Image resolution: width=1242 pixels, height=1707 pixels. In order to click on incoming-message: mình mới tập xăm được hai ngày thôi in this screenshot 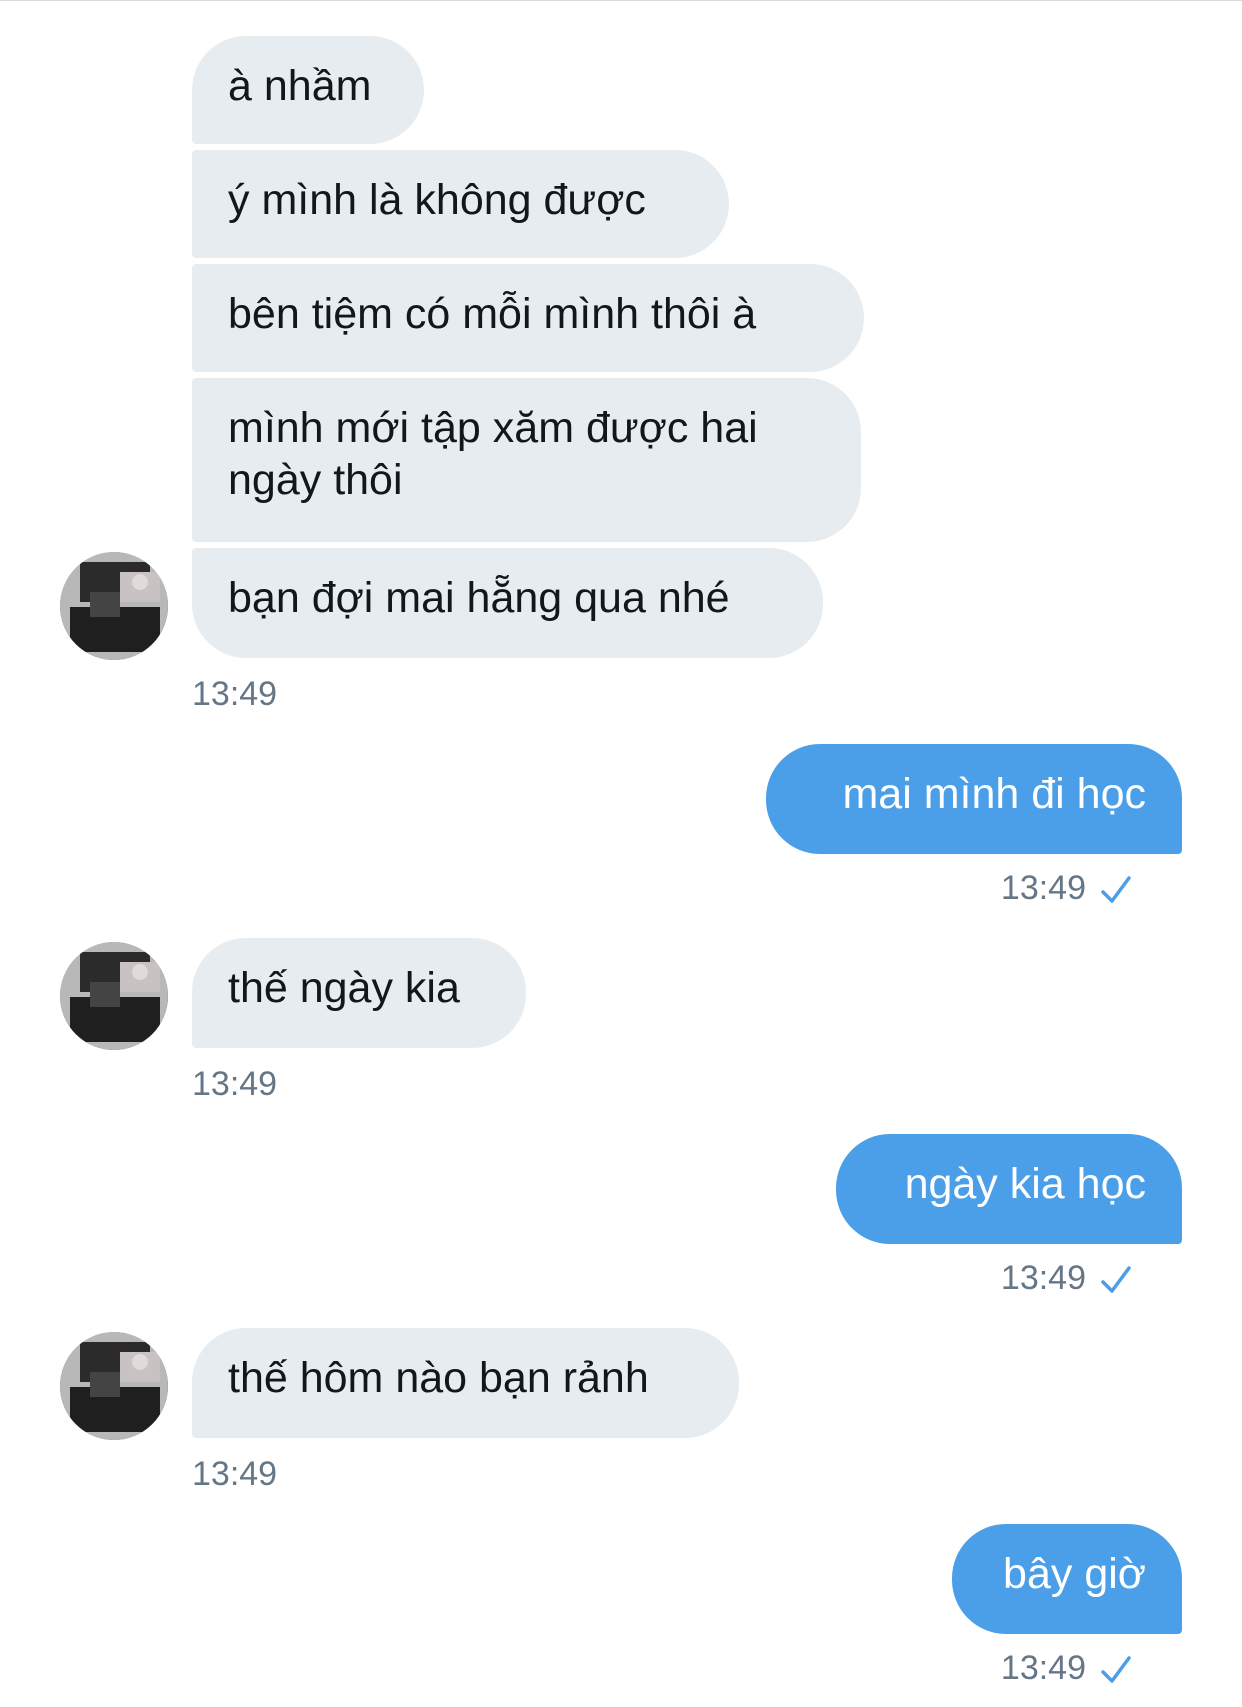, I will do `click(526, 460)`.